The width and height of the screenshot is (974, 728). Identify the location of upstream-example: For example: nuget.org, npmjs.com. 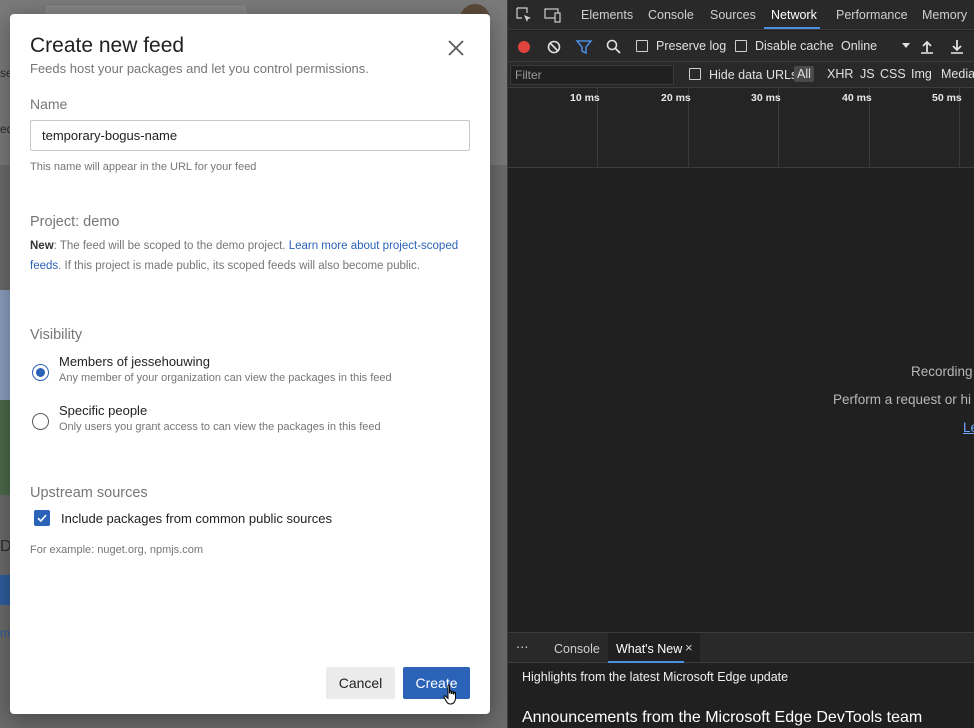
(117, 550).